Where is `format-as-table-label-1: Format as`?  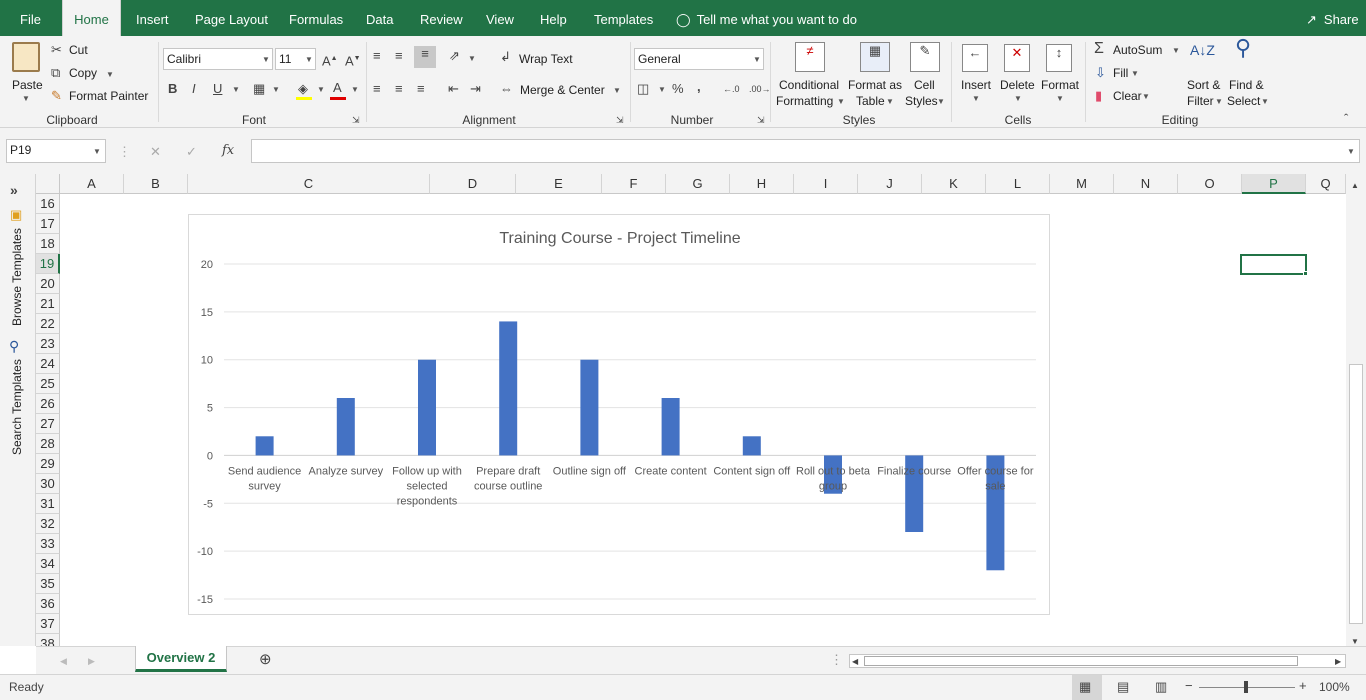 format-as-table-label-1: Format as is located at coordinates (875, 85).